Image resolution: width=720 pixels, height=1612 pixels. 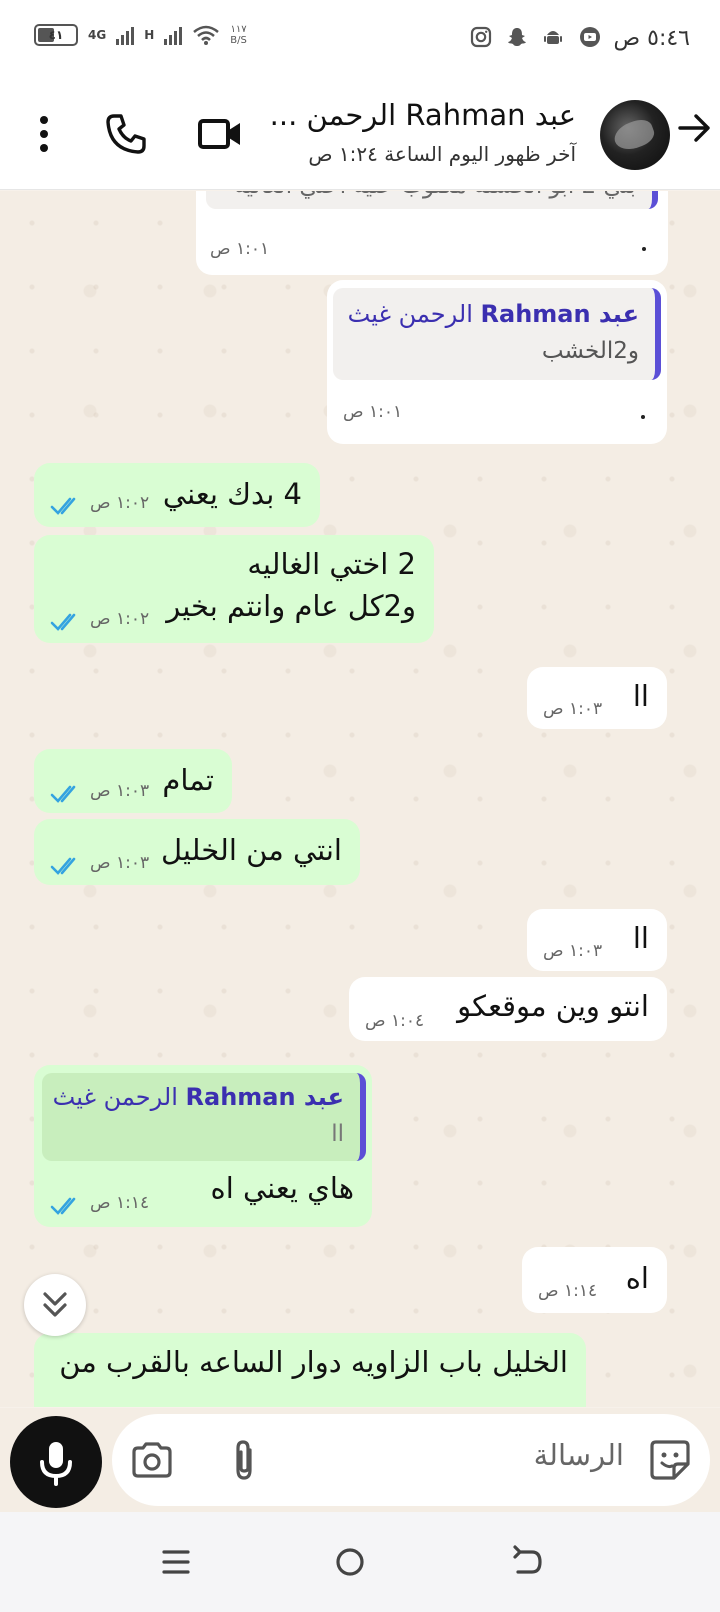 What do you see at coordinates (238, 29) in the screenshot?
I see `network-speed-value: ١١٧` at bounding box center [238, 29].